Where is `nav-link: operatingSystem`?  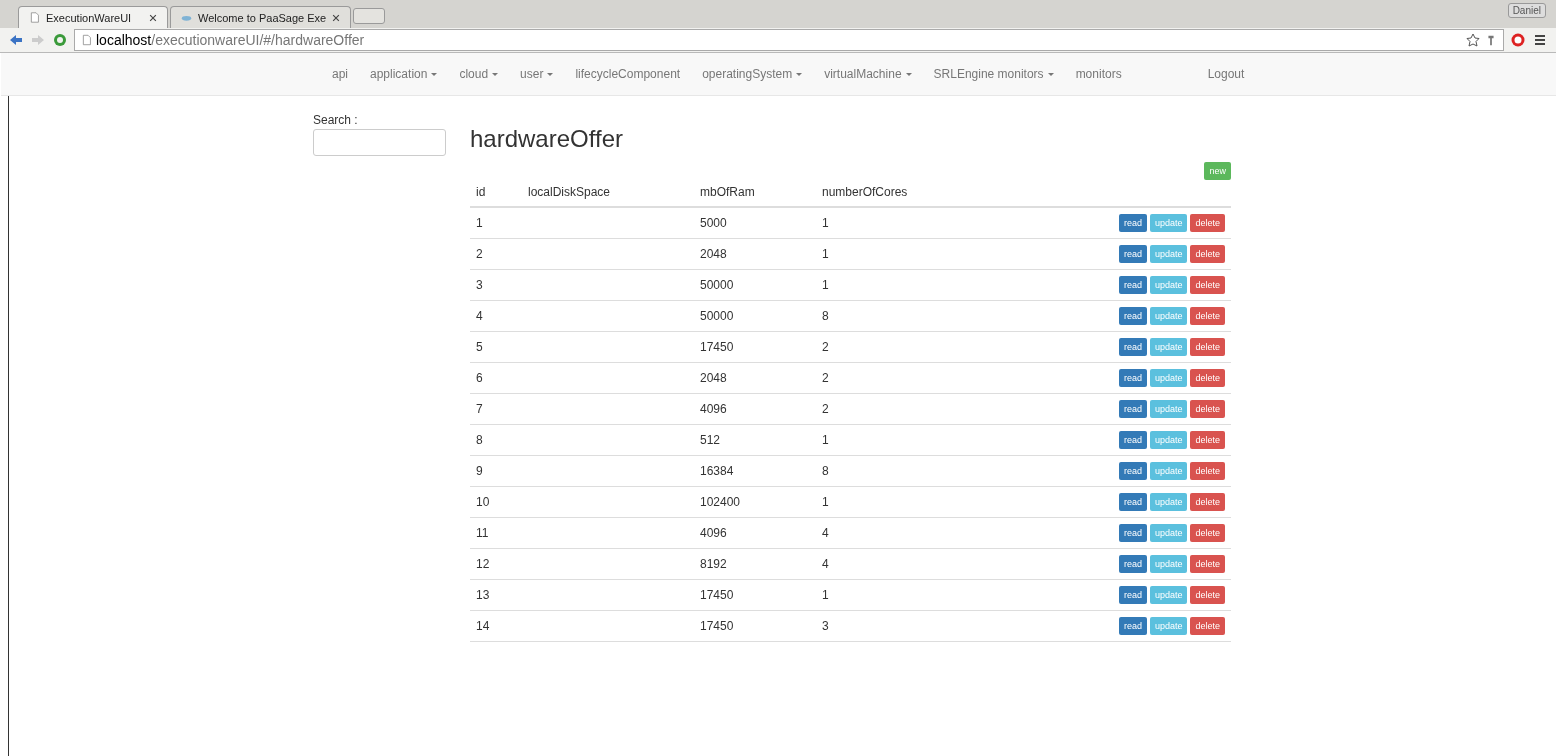
nav-link: operatingSystem is located at coordinates (752, 74).